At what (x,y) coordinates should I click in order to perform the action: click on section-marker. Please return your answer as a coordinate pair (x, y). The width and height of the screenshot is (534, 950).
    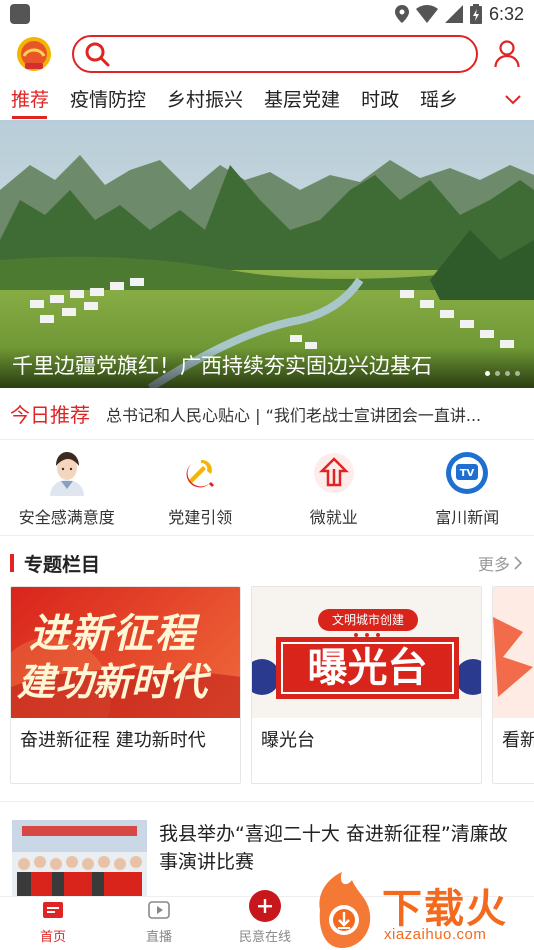
    Looking at the image, I should click on (12, 563).